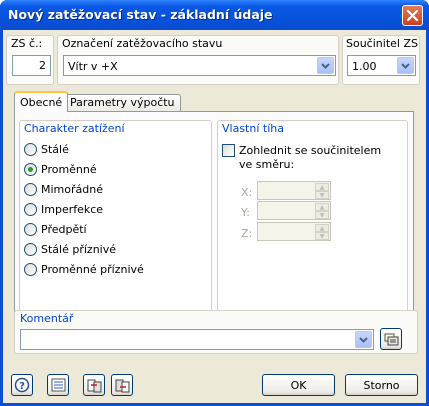 The image size is (429, 406). I want to click on comment-library-icon, so click(391, 339).